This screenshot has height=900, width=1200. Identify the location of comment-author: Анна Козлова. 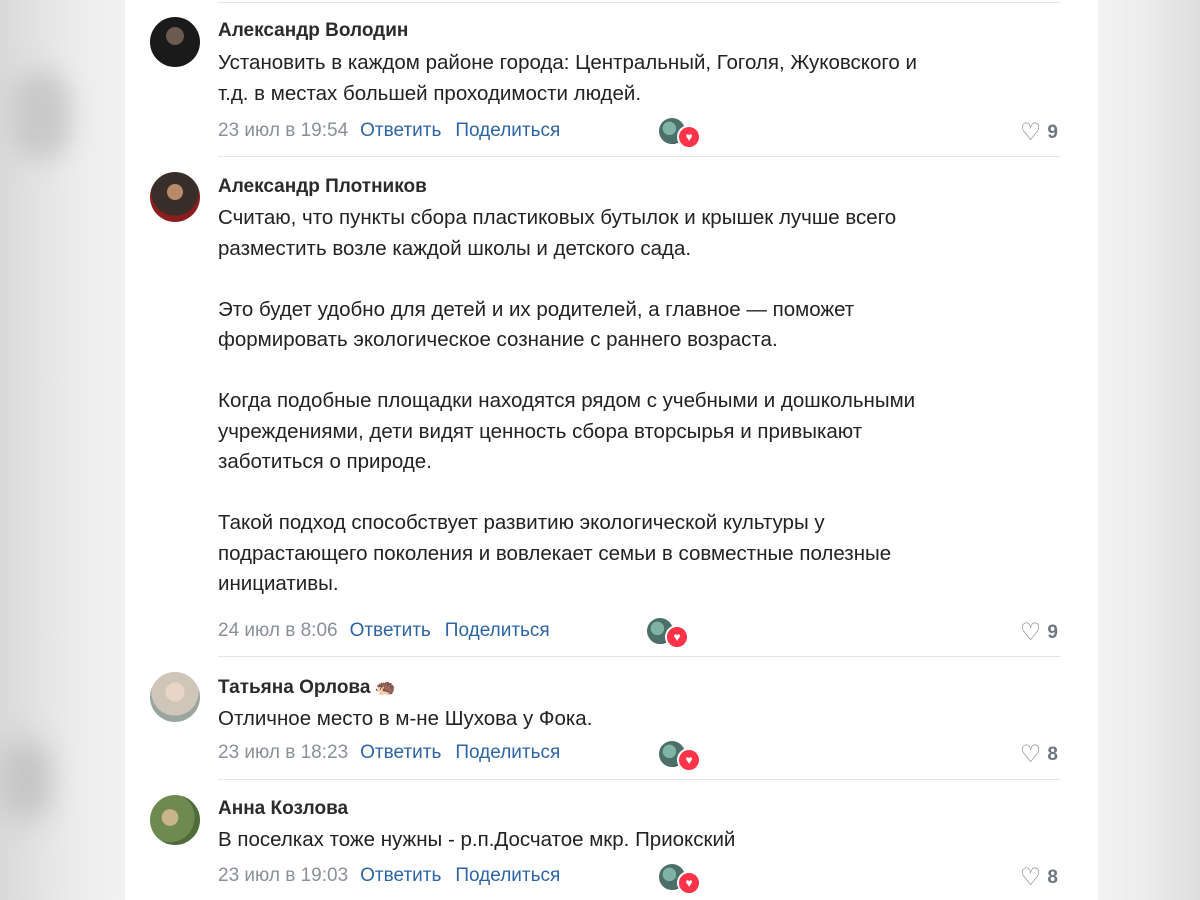
(283, 809).